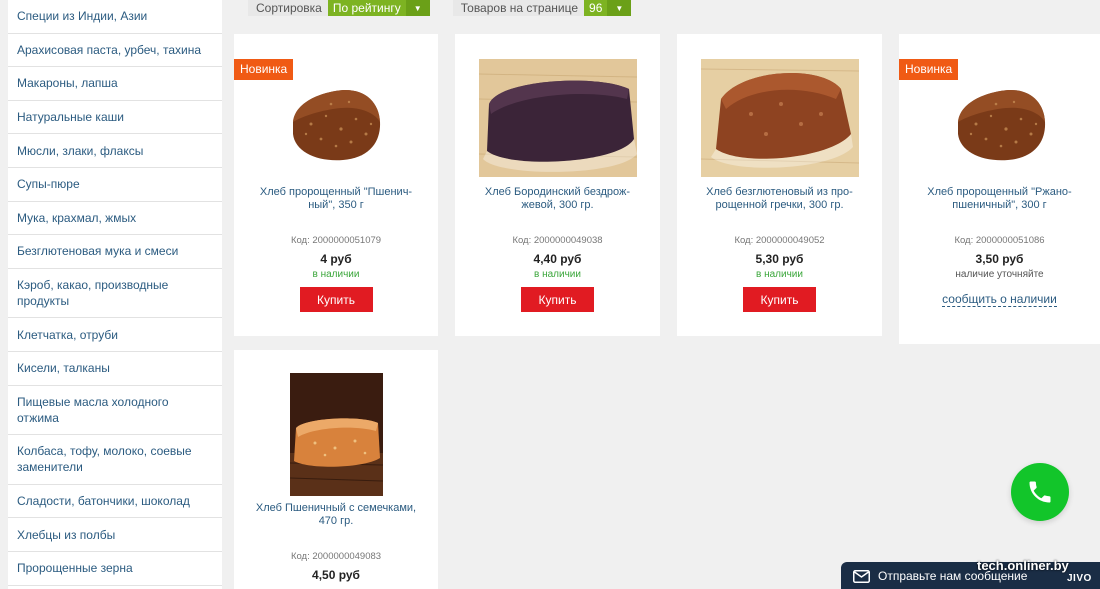 Image resolution: width=1100 pixels, height=589 pixels. I want to click on watermark-text: tech.onliner.by, so click(1023, 565).